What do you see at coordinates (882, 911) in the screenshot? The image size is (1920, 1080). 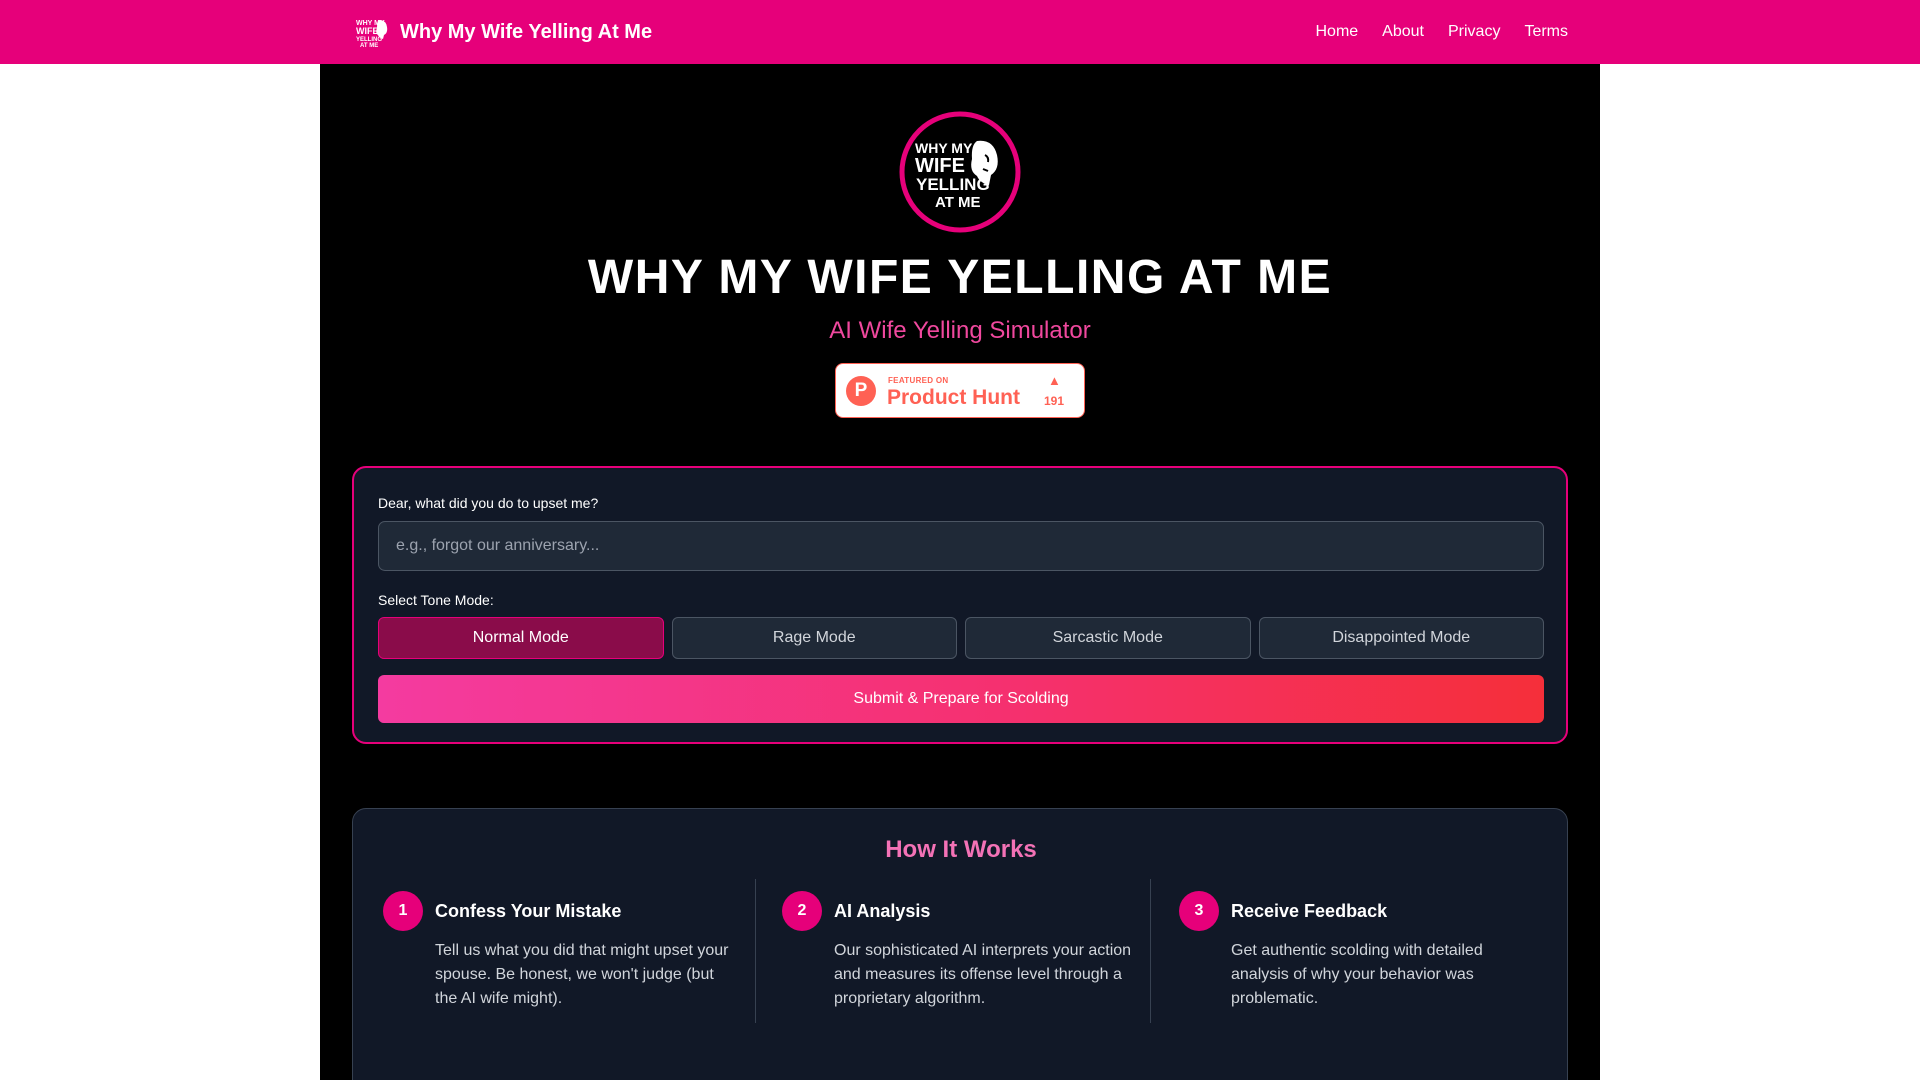 I see `step-title: AI Analysis` at bounding box center [882, 911].